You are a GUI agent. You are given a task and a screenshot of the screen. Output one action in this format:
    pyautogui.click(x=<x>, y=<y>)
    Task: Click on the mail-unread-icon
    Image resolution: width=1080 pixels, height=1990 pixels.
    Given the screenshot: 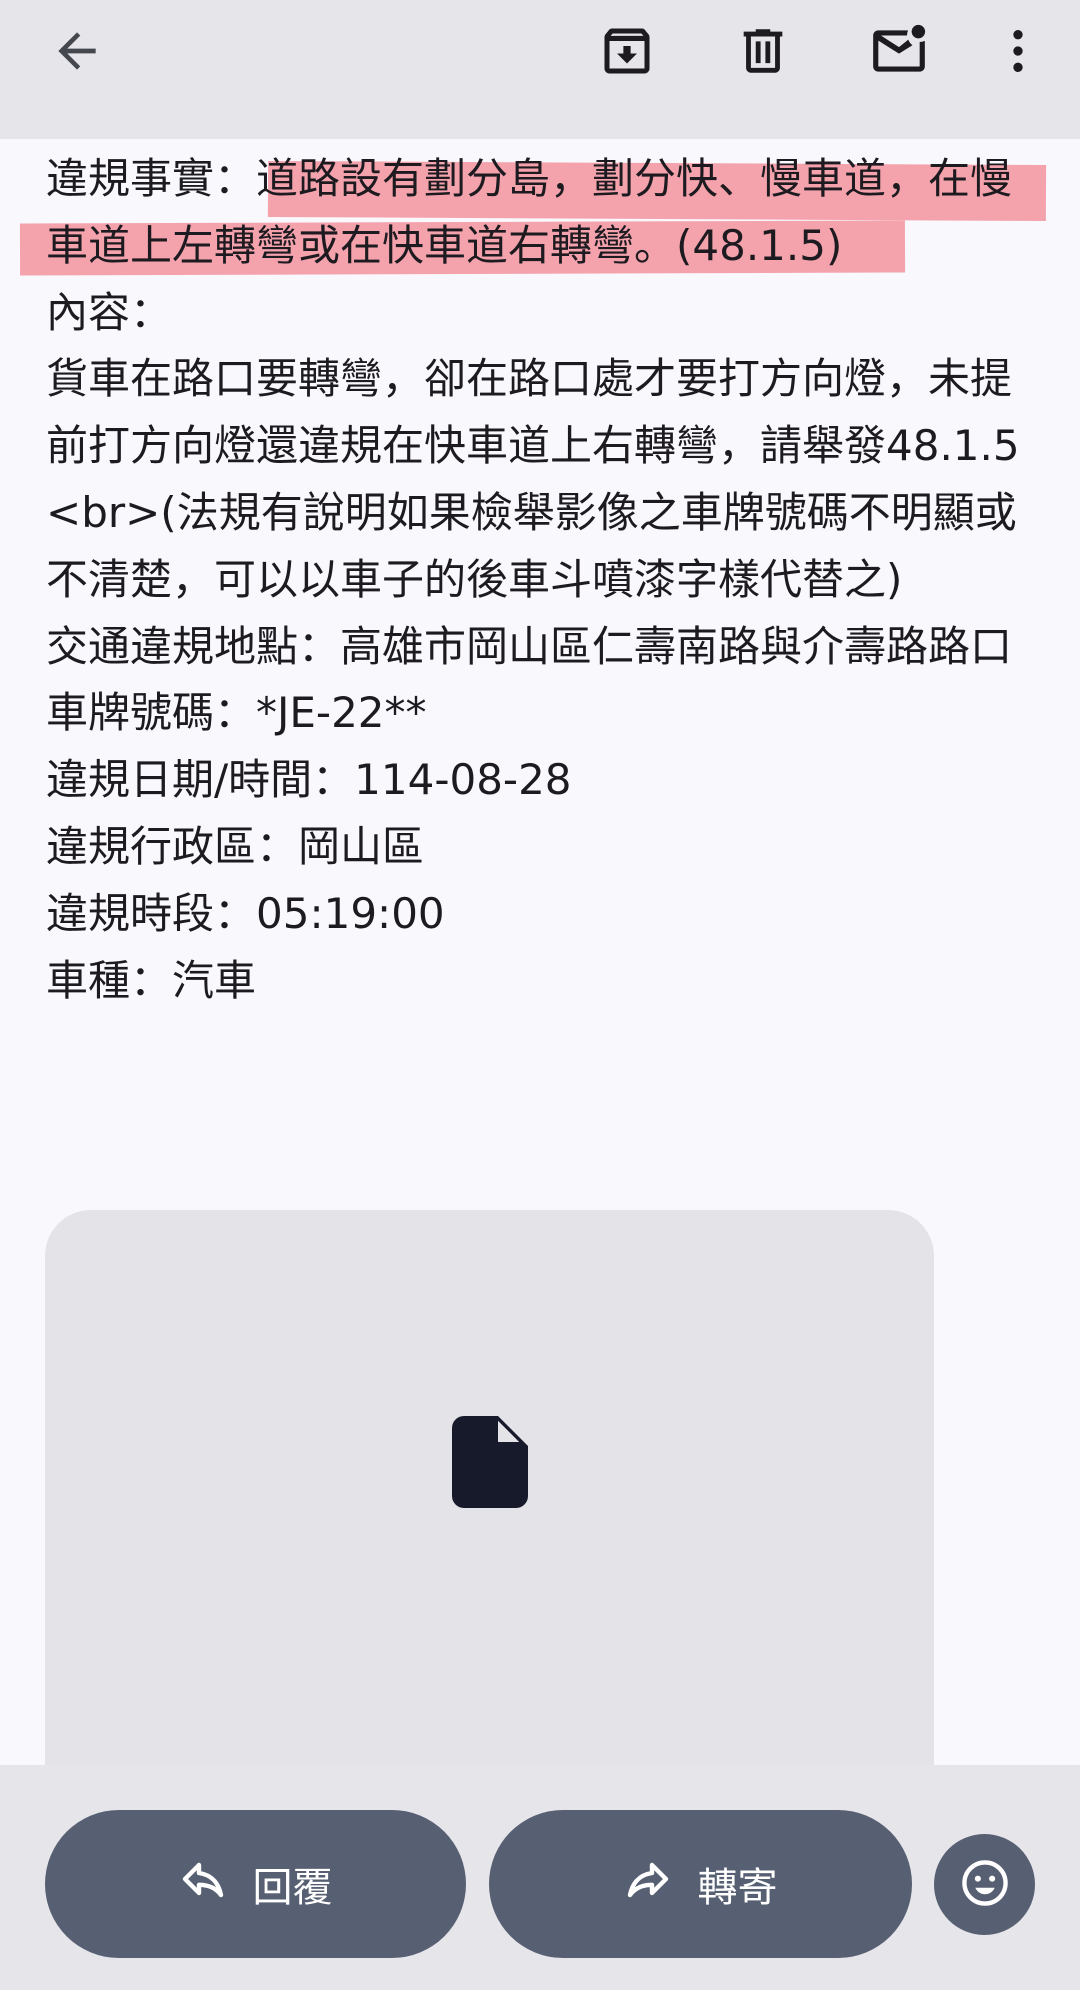 What is the action you would take?
    pyautogui.click(x=899, y=51)
    